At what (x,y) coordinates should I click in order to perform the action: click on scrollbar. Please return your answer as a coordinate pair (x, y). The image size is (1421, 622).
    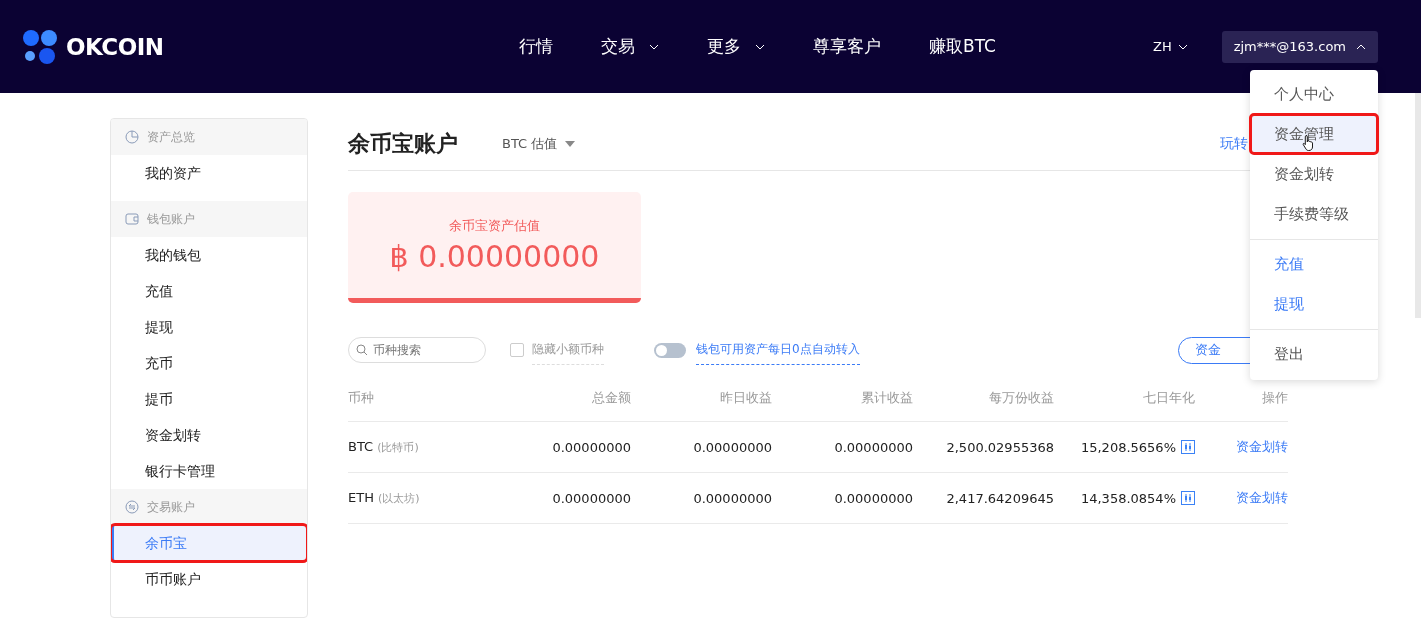
    Looking at the image, I should click on (1418, 205).